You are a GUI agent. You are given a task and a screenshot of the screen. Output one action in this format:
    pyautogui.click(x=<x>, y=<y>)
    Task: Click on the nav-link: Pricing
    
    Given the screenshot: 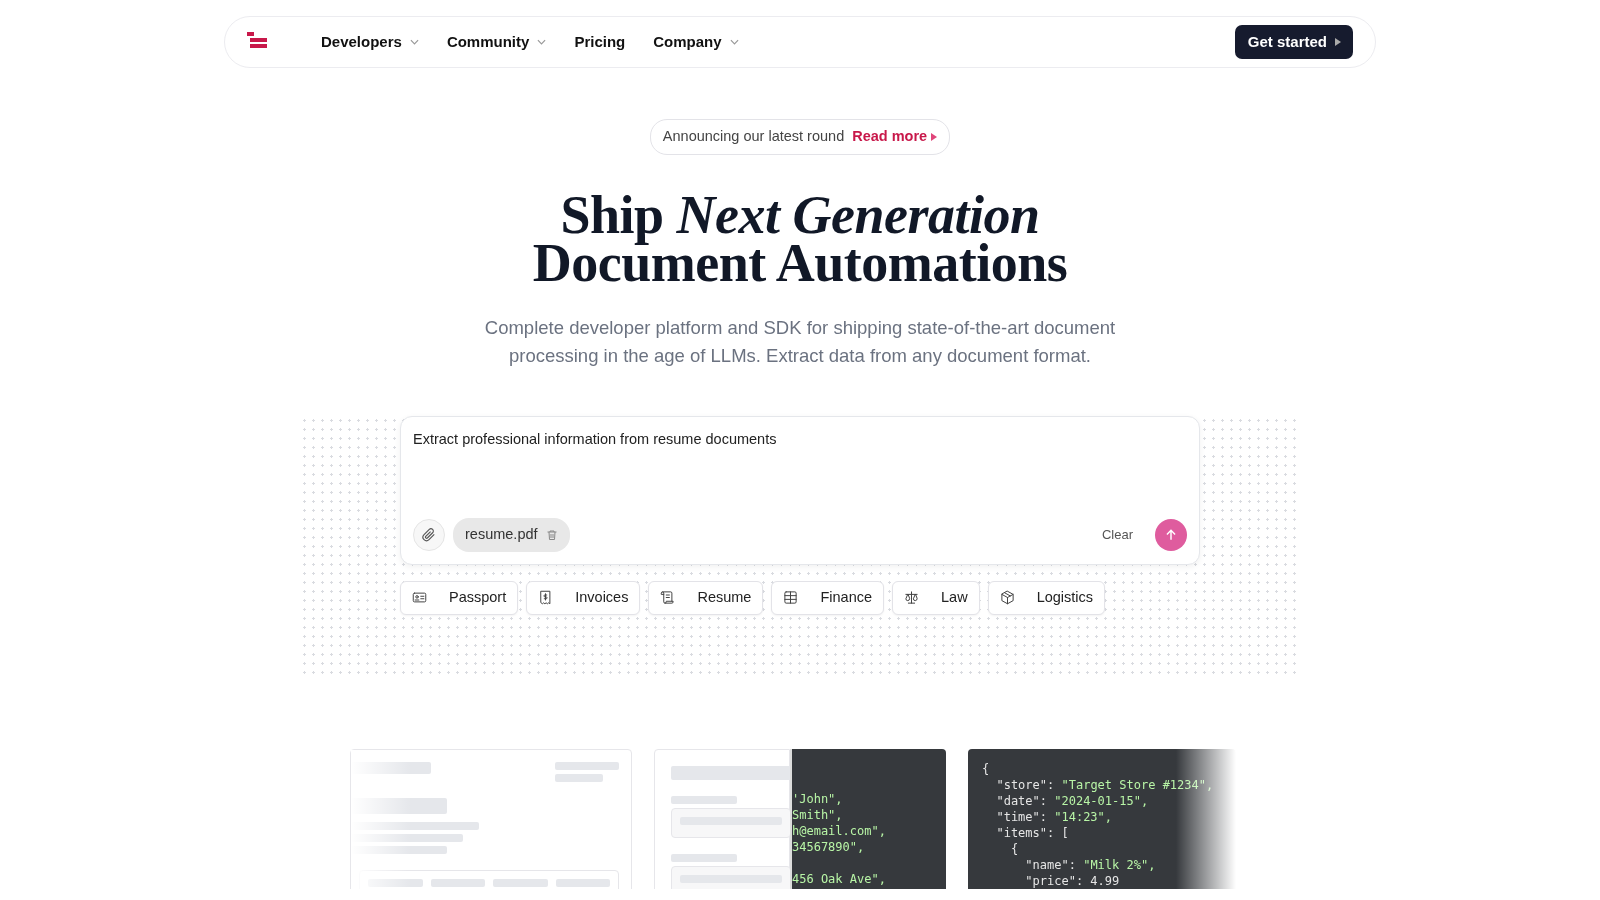 What is the action you would take?
    pyautogui.click(x=600, y=42)
    